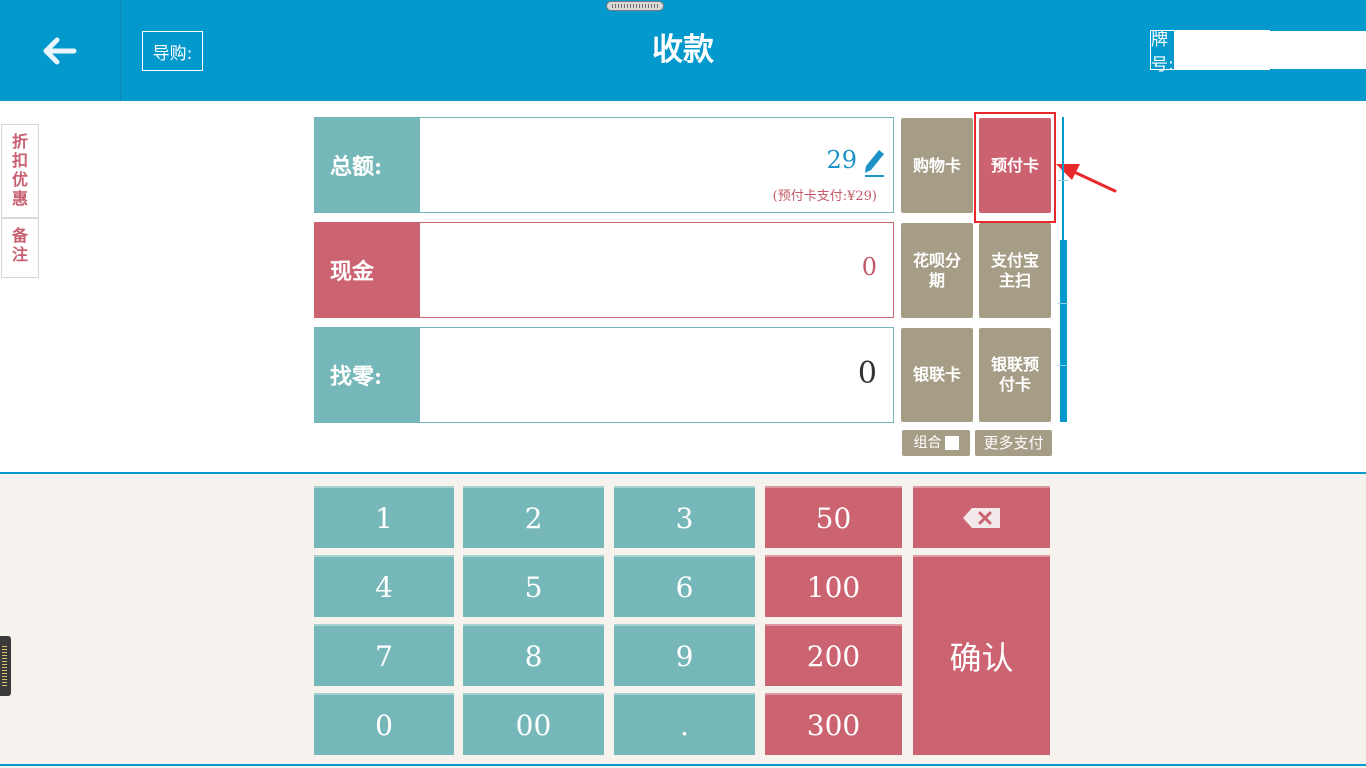 The width and height of the screenshot is (1366, 768). I want to click on discount-tab: 折扣优惠, so click(20, 171).